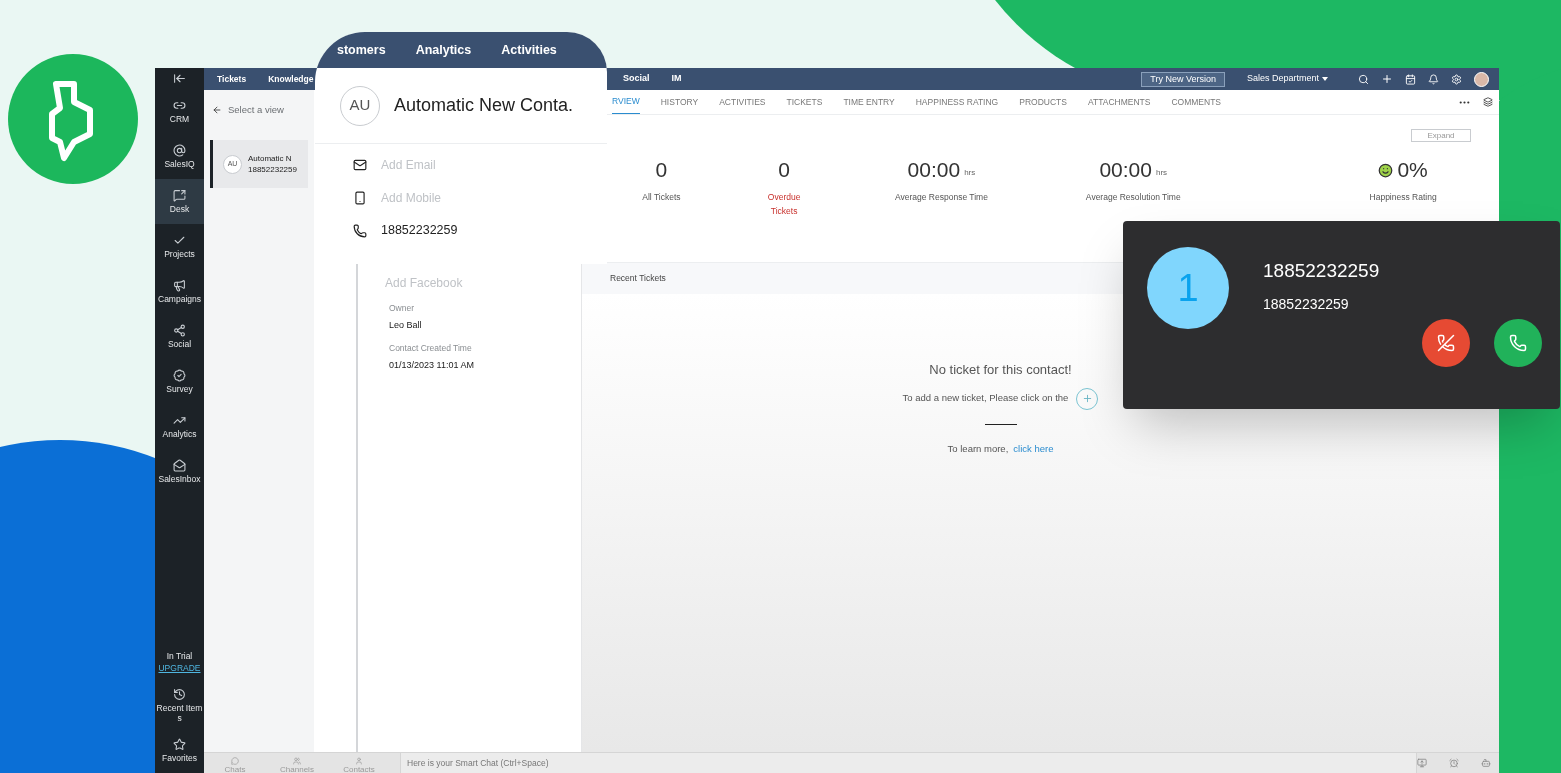 Image resolution: width=1561 pixels, height=773 pixels. I want to click on mobile-icon, so click(360, 197).